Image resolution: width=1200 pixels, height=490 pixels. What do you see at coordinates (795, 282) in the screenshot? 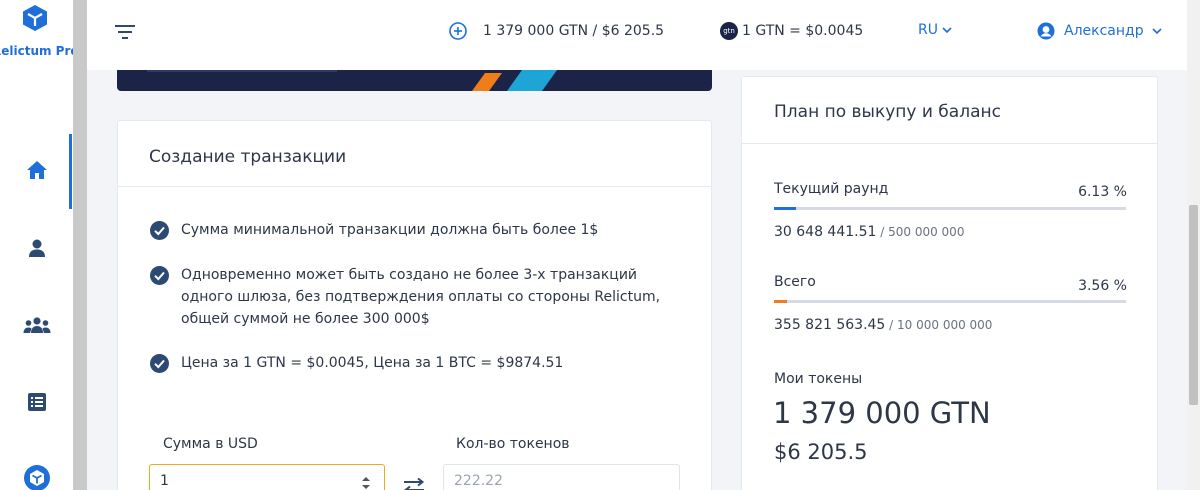
I see `overall-label: Всего` at bounding box center [795, 282].